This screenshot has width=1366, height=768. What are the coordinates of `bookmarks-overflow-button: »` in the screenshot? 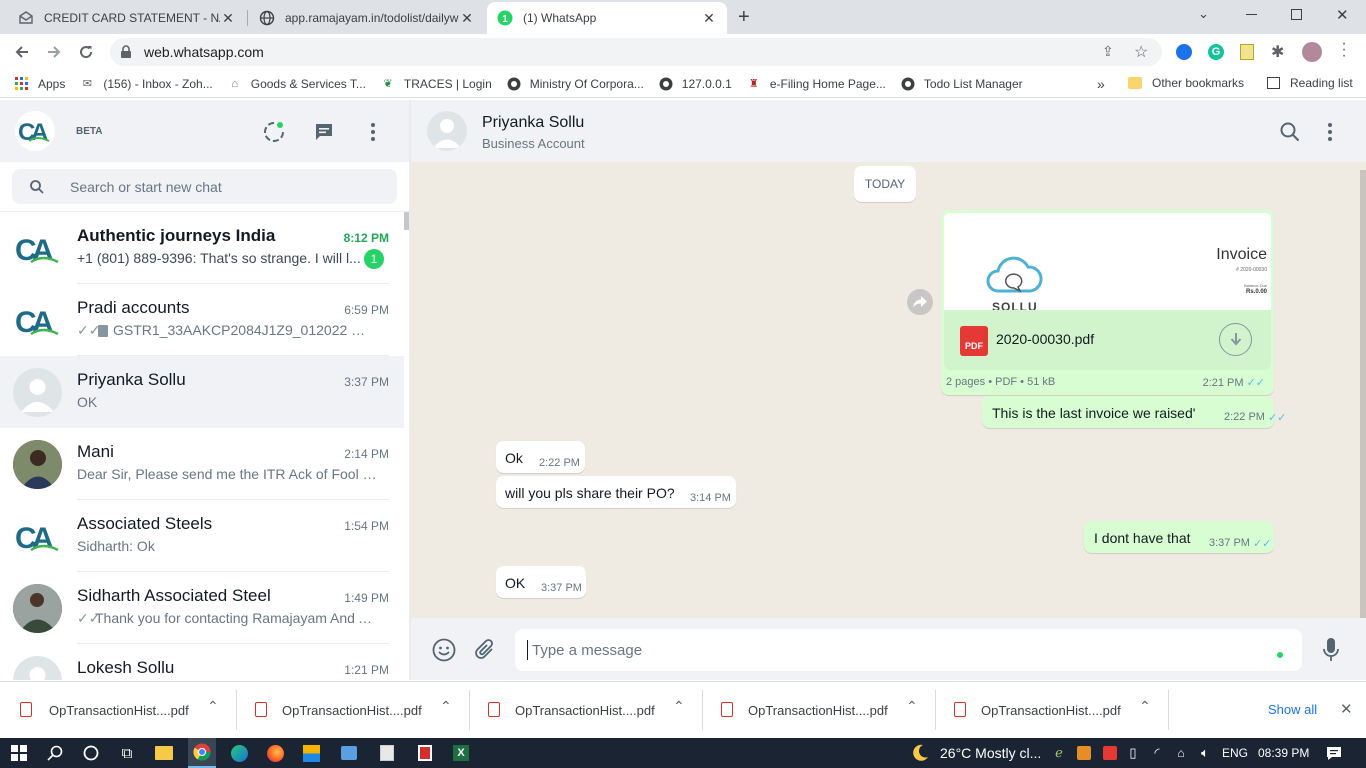 It's located at (1101, 84).